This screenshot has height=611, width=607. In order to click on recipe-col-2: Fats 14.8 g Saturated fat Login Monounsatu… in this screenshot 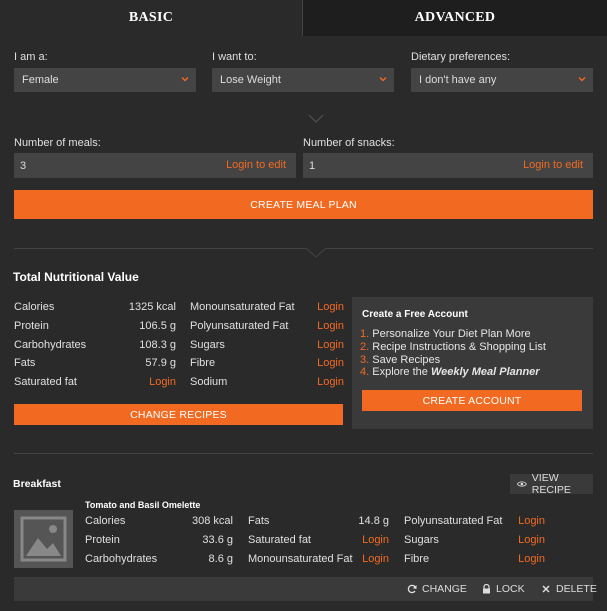, I will do `click(318, 540)`.